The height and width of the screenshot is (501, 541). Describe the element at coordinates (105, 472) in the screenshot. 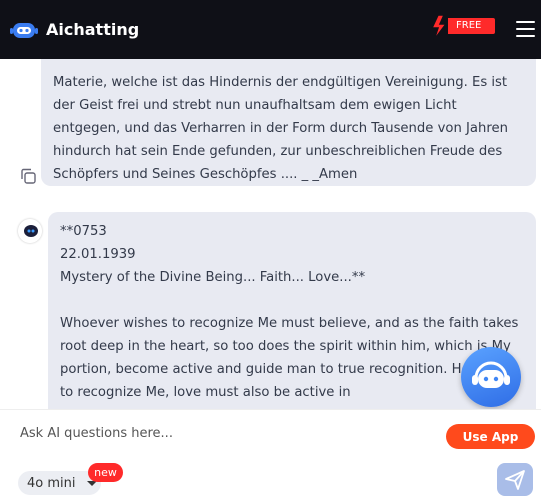

I see `new-badge: new` at that location.